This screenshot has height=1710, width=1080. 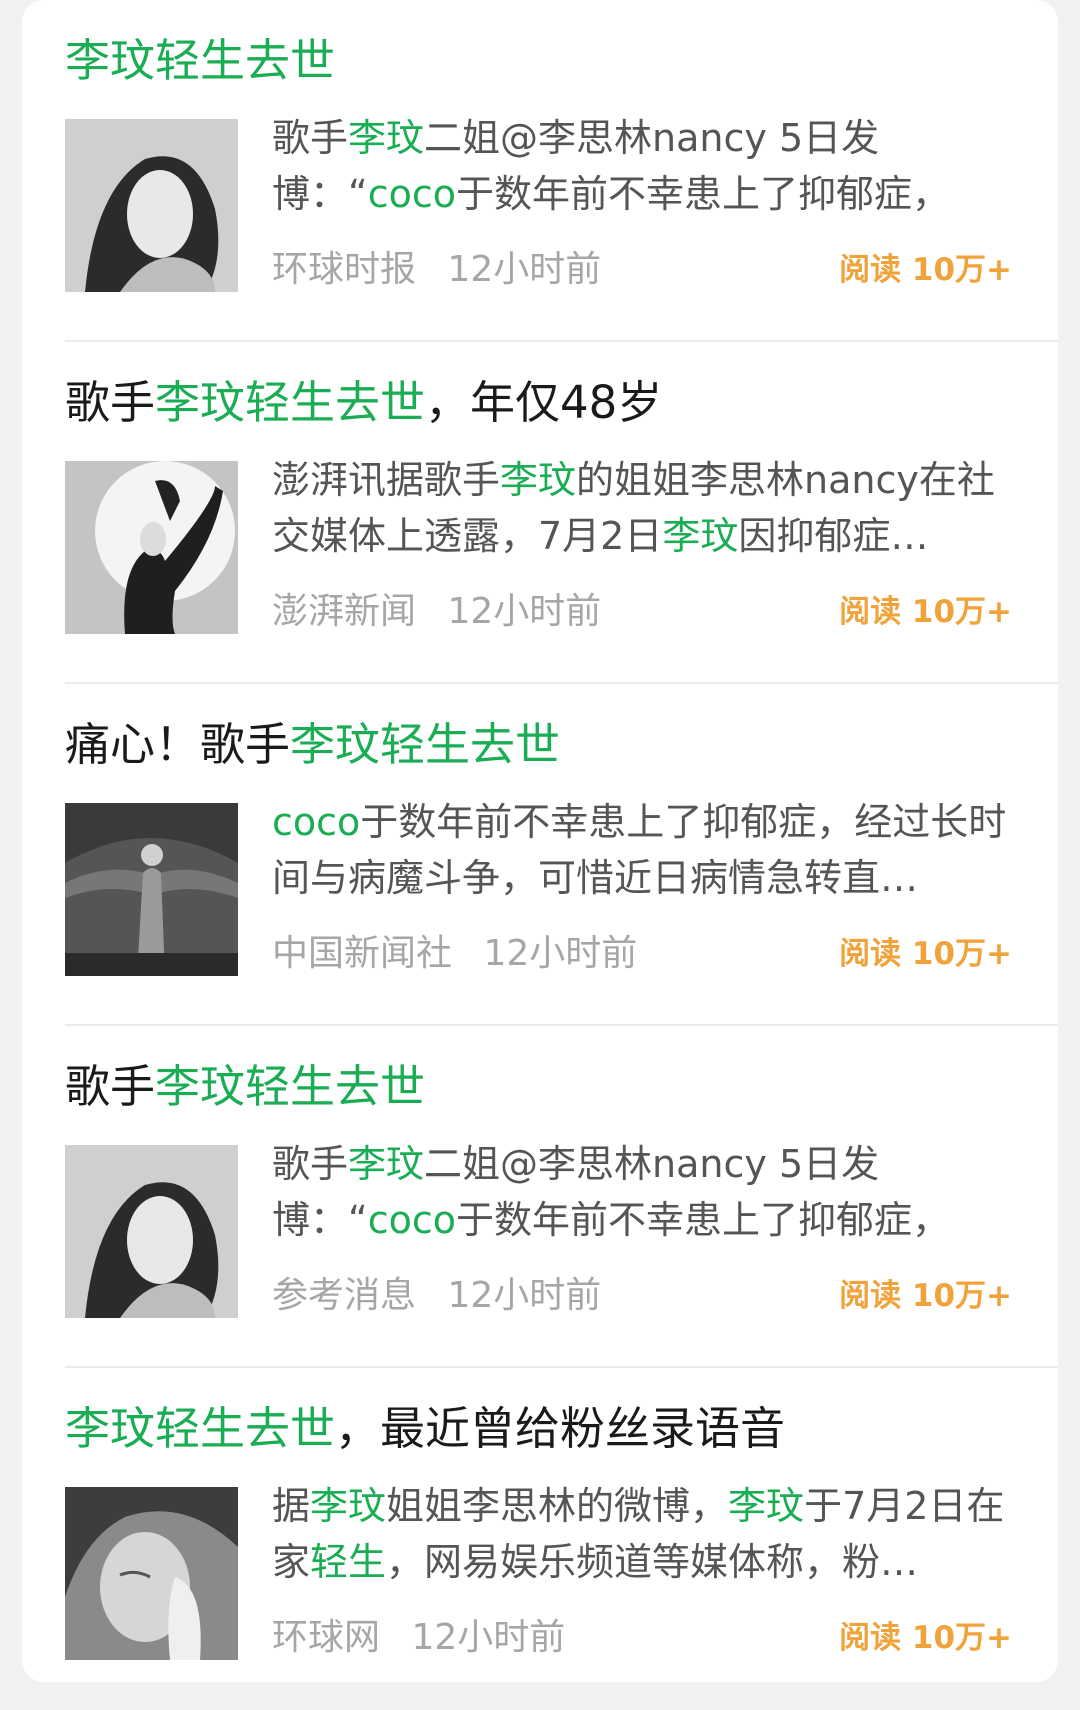 I want to click on article-meta: 澎湃新闻 12小时前 阅读 10万+, so click(x=642, y=612).